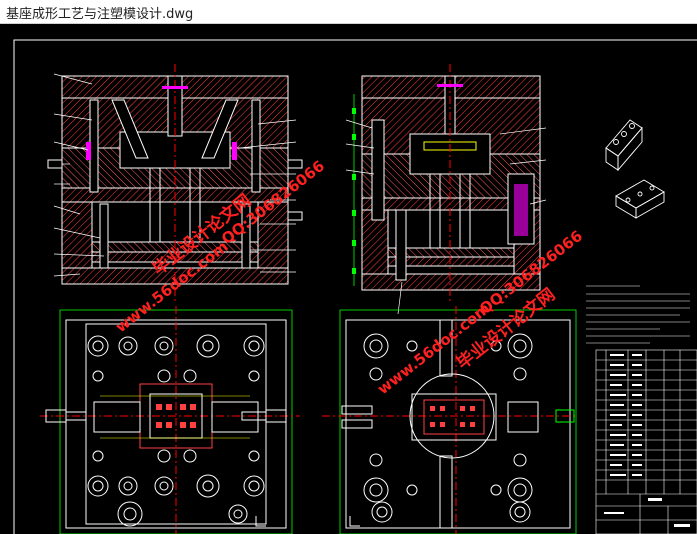 The image size is (697, 534). I want to click on technical-notes, so click(638, 314).